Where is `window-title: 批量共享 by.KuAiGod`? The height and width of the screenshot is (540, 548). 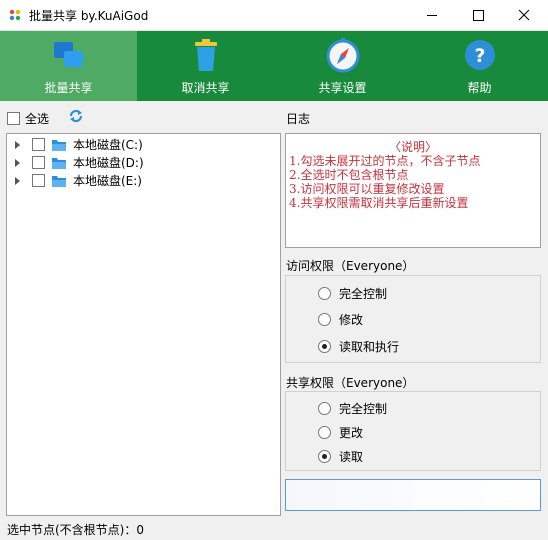 window-title: 批量共享 by.KuAiGod is located at coordinates (89, 16).